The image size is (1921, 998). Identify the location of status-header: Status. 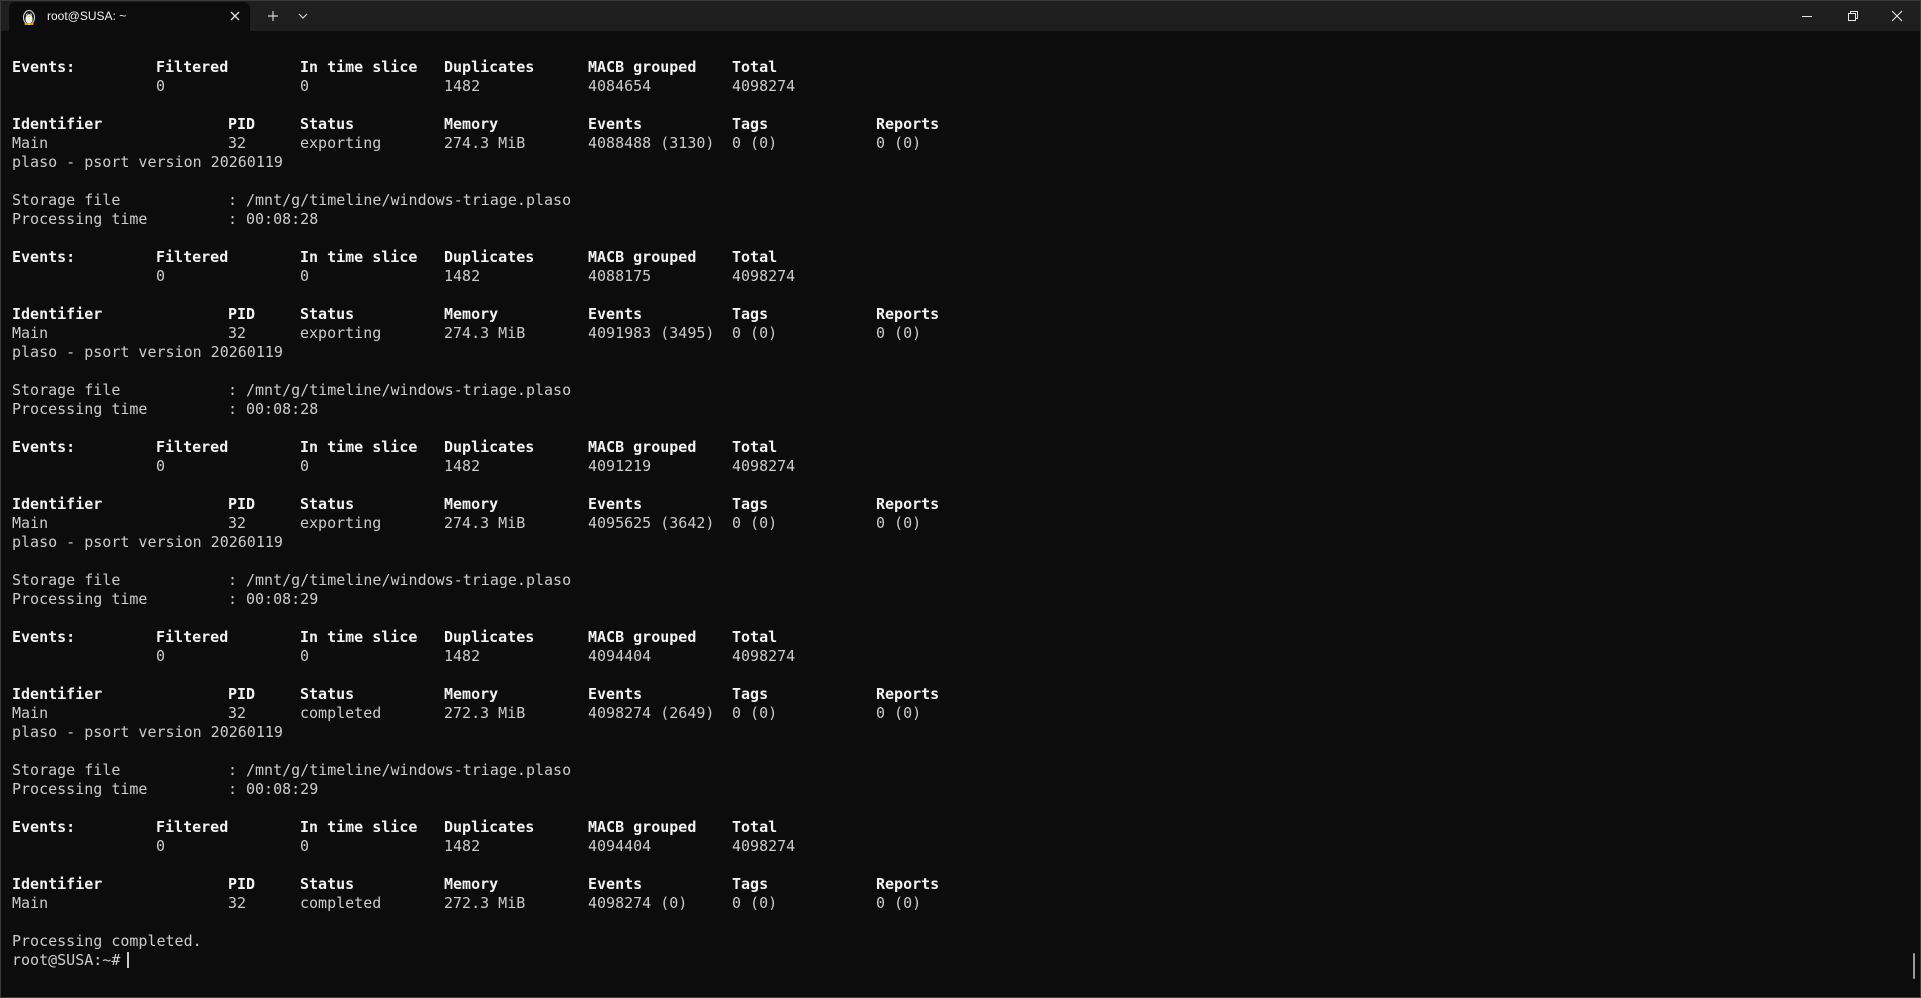
(327, 694).